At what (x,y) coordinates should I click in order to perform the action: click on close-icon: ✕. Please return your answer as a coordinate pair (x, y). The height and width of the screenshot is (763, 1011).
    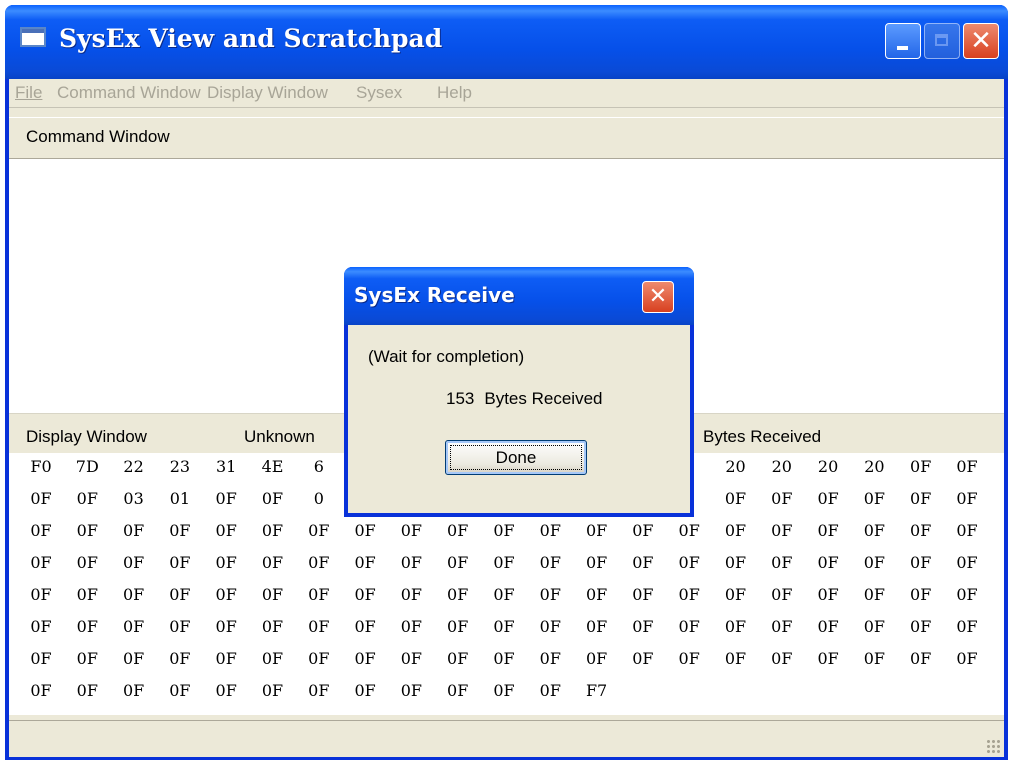
    Looking at the image, I should click on (658, 296).